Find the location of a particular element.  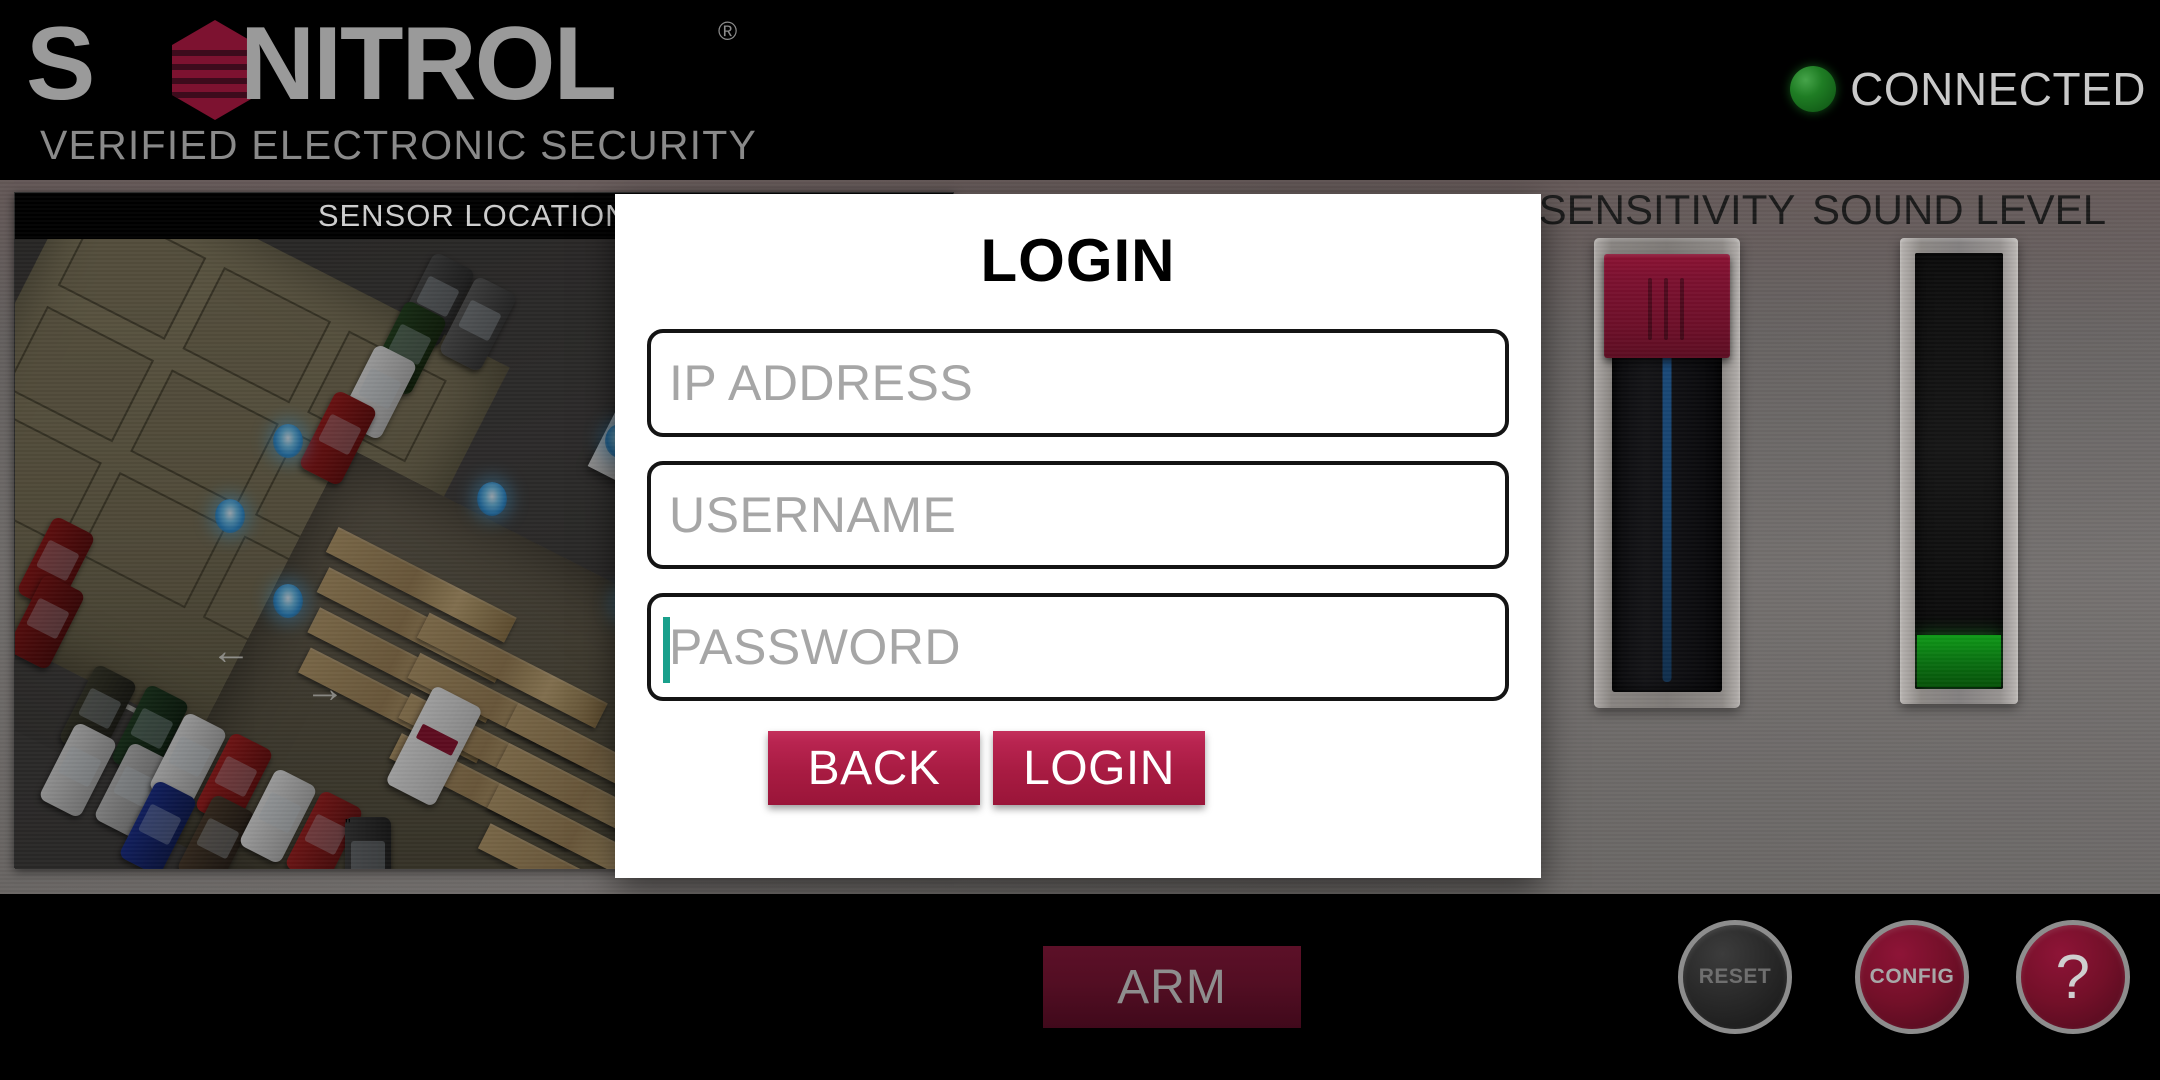

sound-level-meter-frame is located at coordinates (1959, 471).